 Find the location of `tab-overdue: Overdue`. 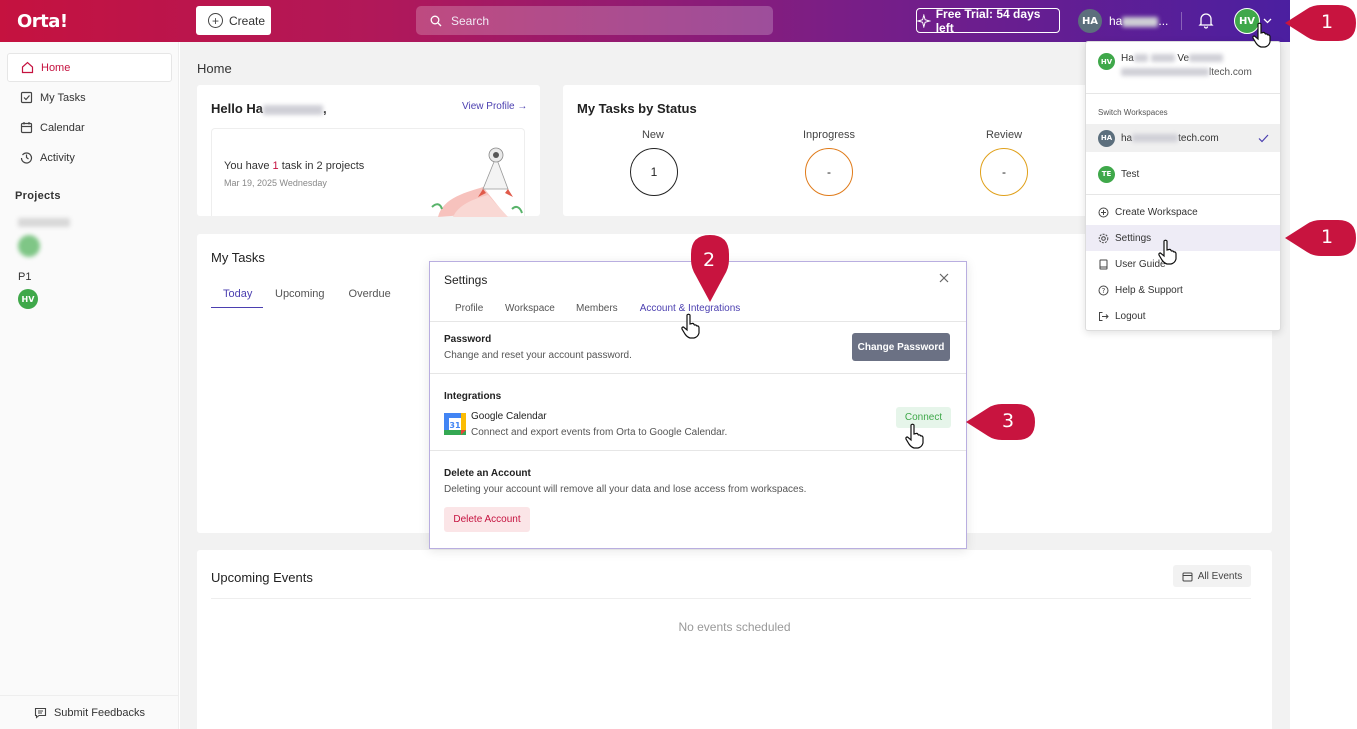

tab-overdue: Overdue is located at coordinates (370, 297).